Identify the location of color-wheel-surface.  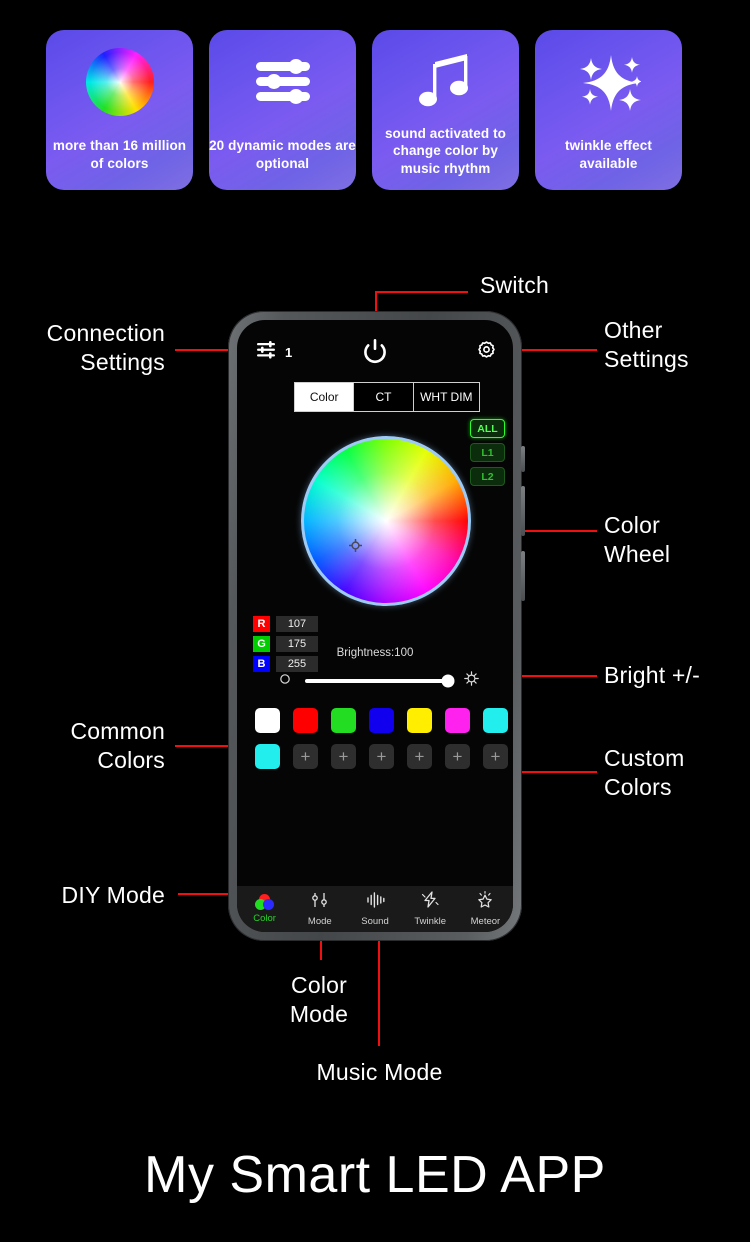
(386, 521).